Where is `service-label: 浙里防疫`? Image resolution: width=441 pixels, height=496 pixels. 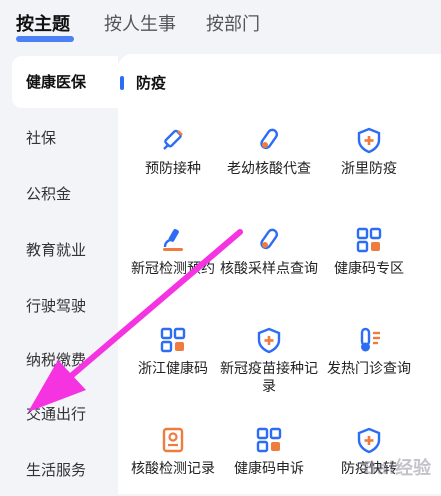 service-label: 浙里防疫 is located at coordinates (369, 169).